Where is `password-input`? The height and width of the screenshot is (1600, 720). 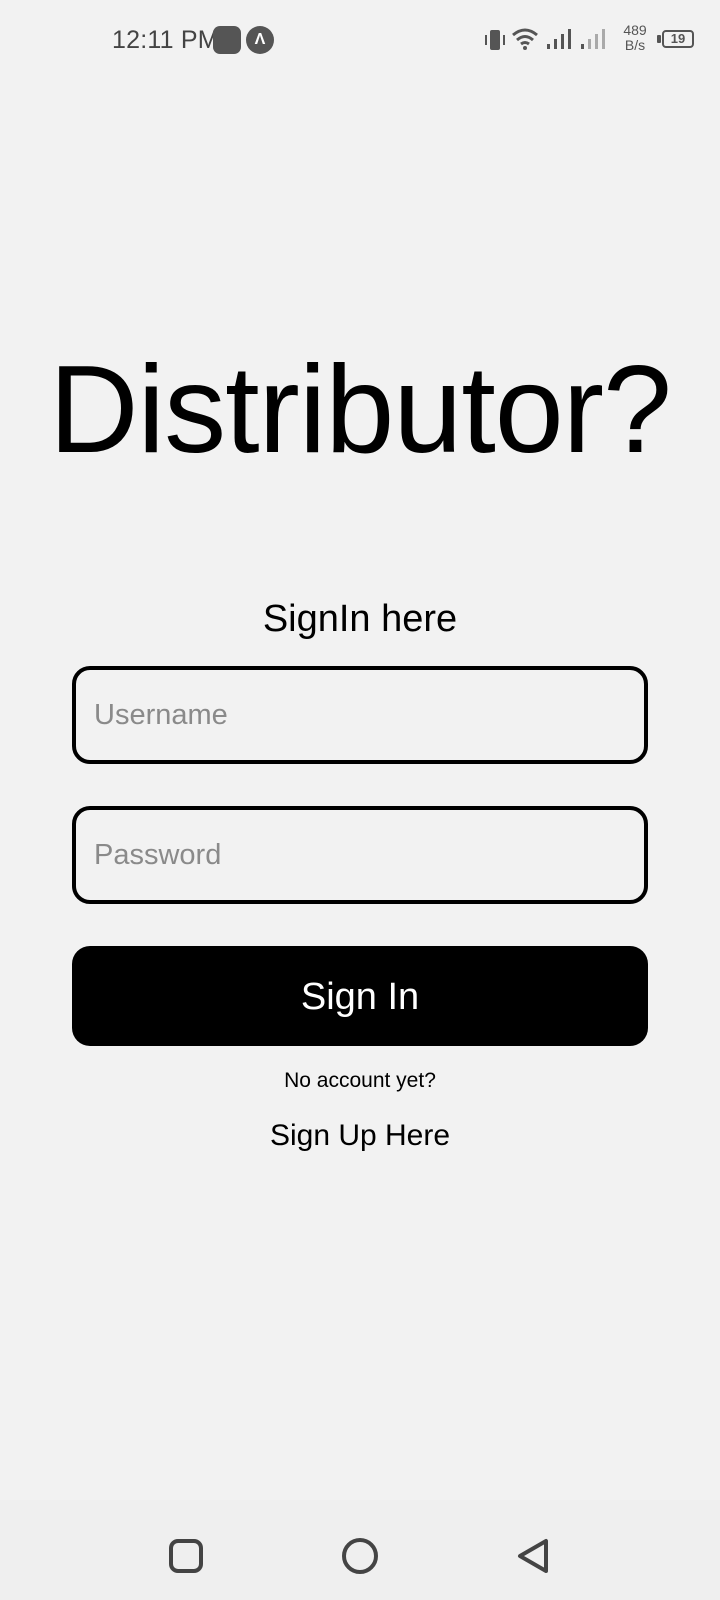 password-input is located at coordinates (360, 855).